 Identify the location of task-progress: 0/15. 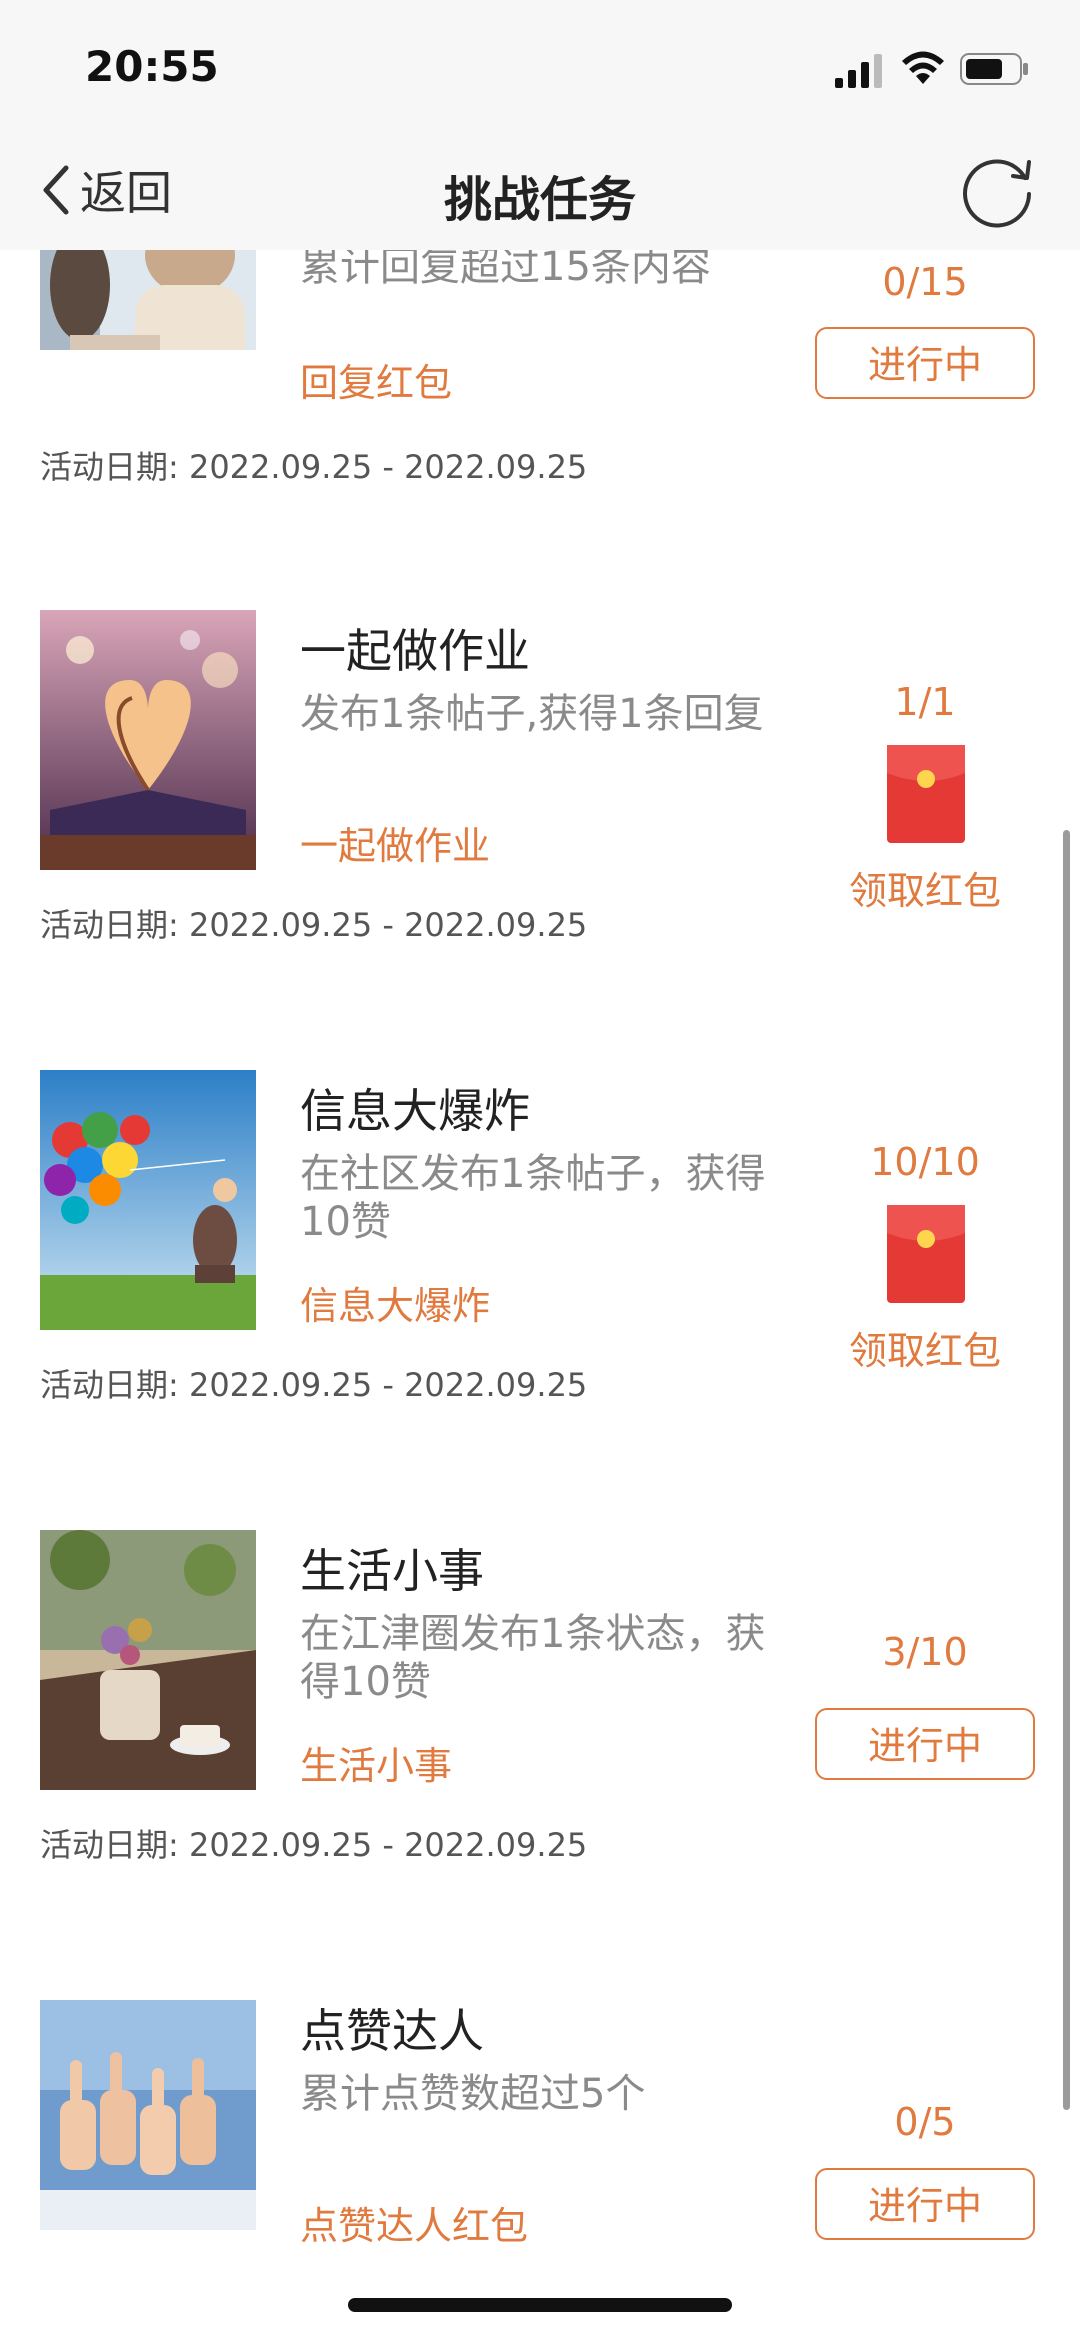
(925, 282).